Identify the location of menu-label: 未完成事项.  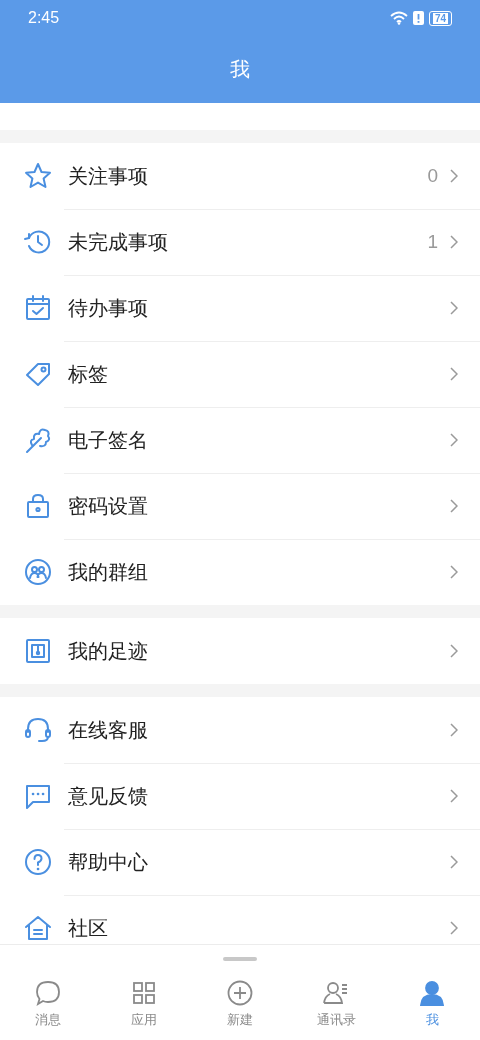
(118, 242).